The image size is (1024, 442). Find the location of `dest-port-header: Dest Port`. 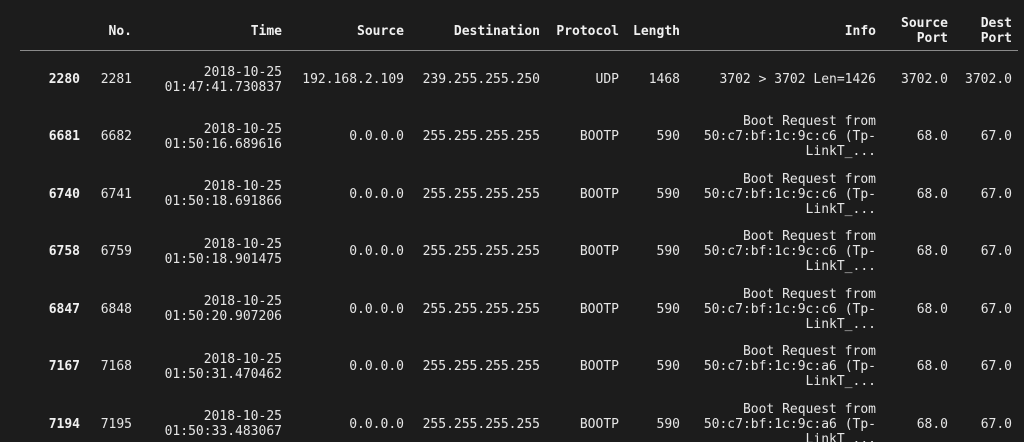

dest-port-header: Dest Port is located at coordinates (986, 31).